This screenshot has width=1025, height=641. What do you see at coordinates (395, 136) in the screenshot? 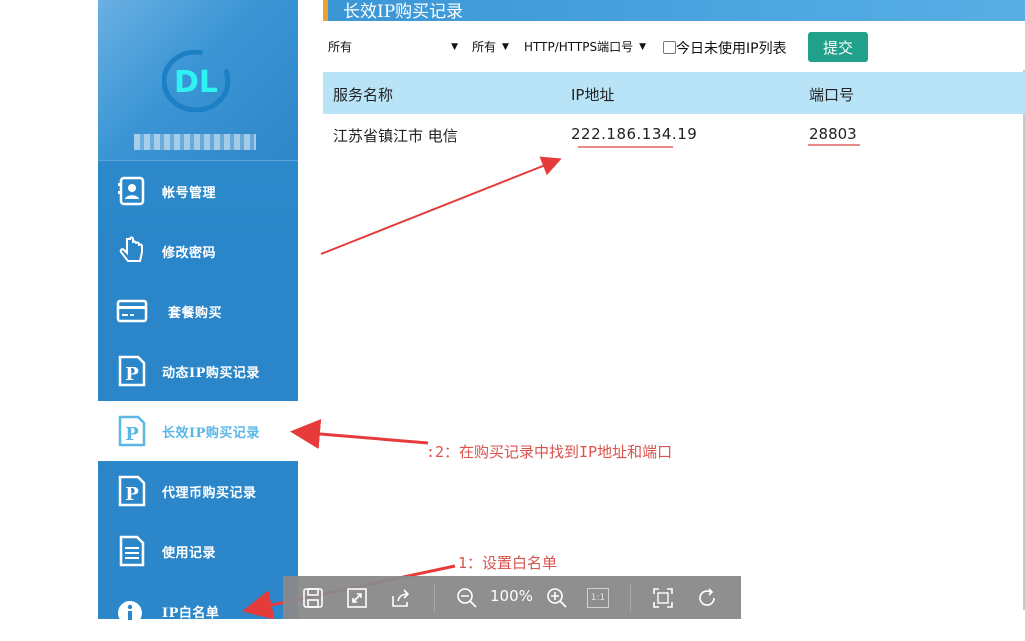
I see `cell-service: 江苏省镇江市 电信` at bounding box center [395, 136].